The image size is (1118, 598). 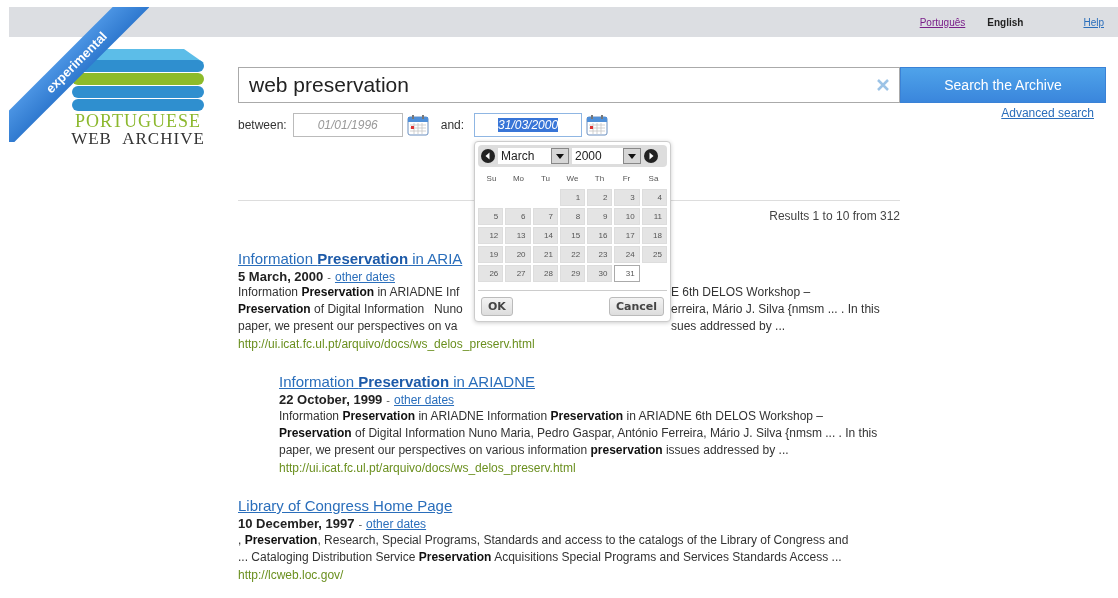 What do you see at coordinates (606, 156) in the screenshot?
I see `year-select: 2000` at bounding box center [606, 156].